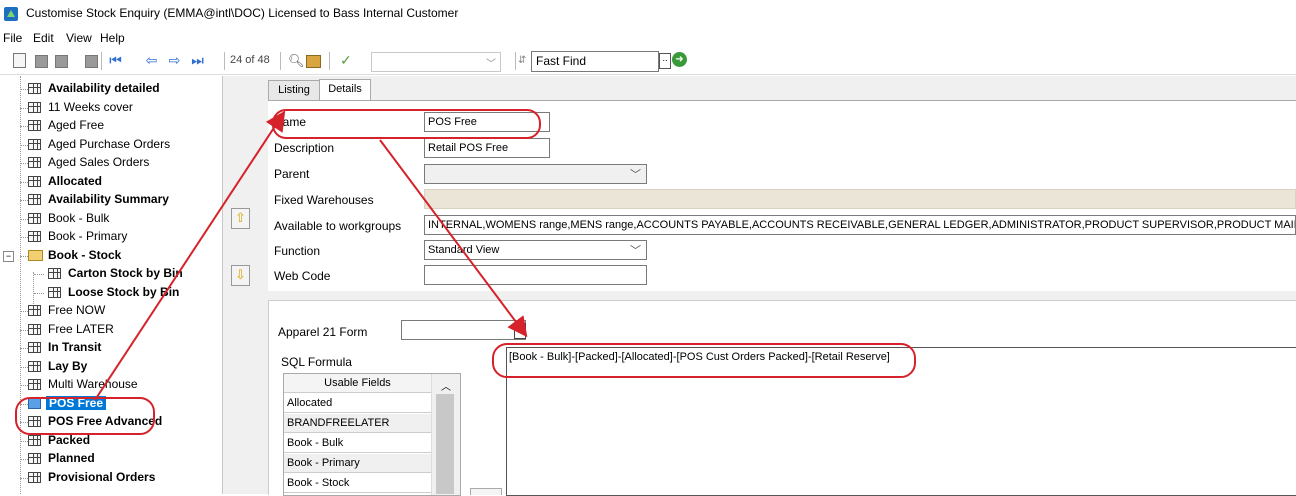 Image resolution: width=1296 pixels, height=496 pixels. Describe the element at coordinates (121, 422) in the screenshot. I see `tree-item: POS Free Advanced` at that location.